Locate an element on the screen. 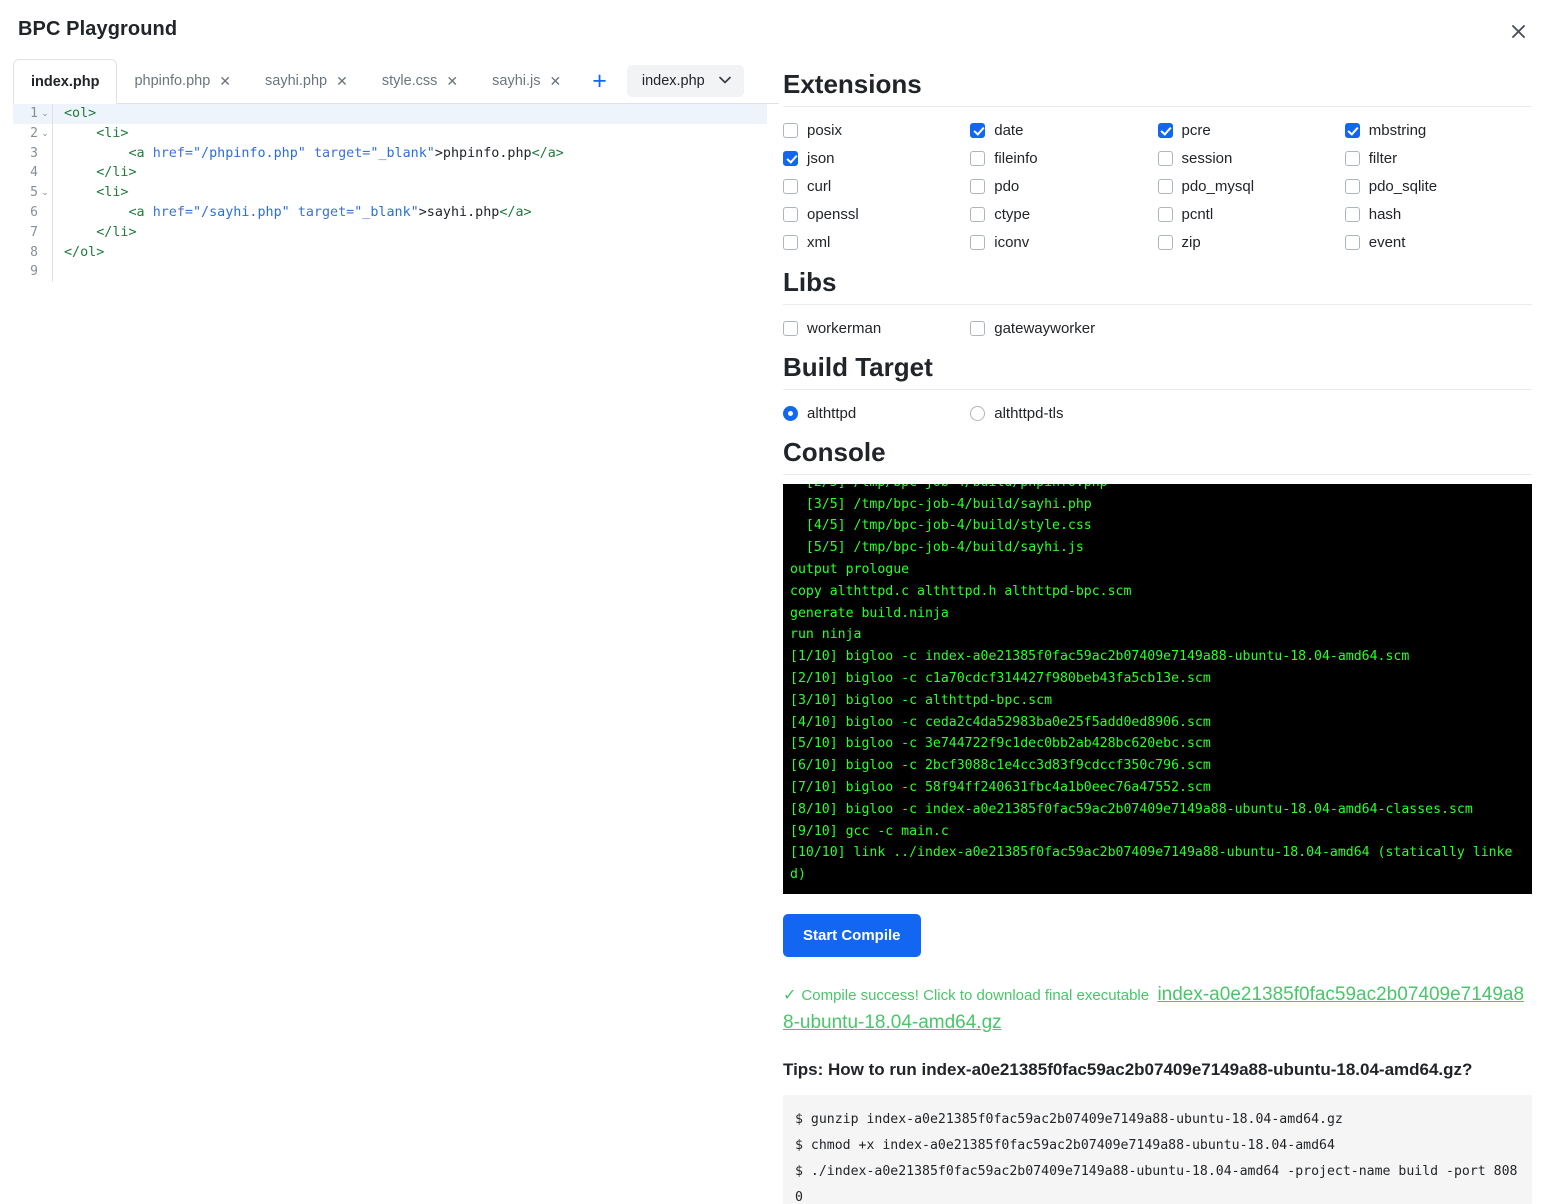 The height and width of the screenshot is (1204, 1547). extension-option-label: json is located at coordinates (821, 158).